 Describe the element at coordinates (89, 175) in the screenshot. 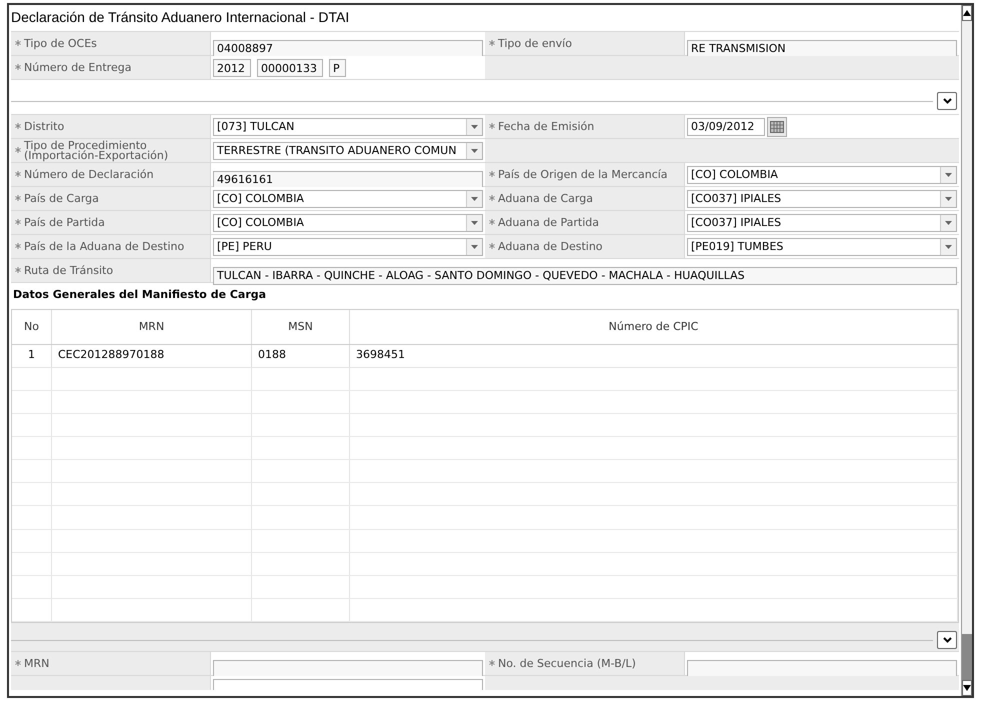

I see `field-label: Número de Declaración` at that location.